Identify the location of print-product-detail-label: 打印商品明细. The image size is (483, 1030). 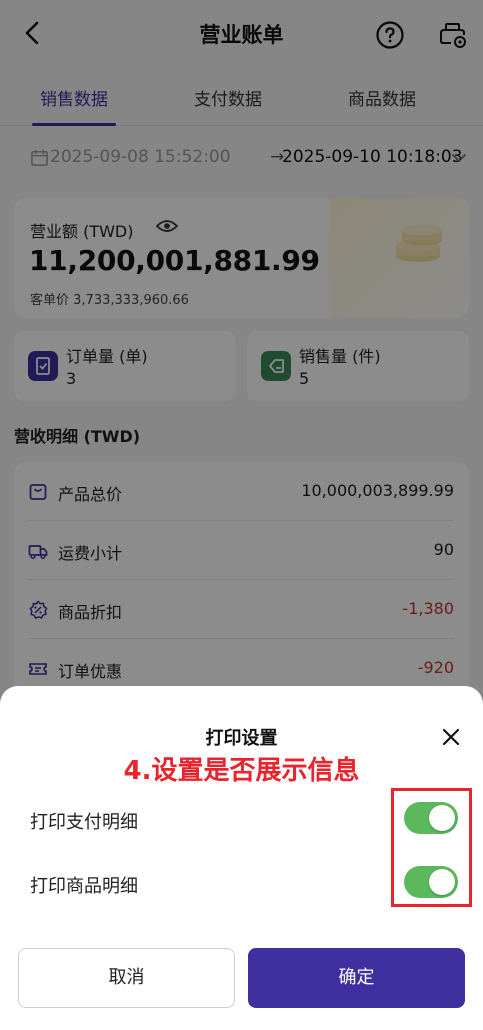
(84, 886).